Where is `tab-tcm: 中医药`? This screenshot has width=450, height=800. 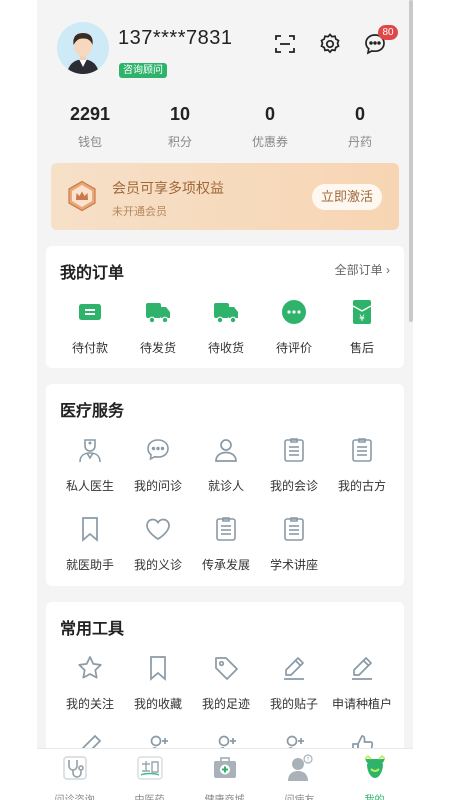
tab-tcm: 中医药 is located at coordinates (149, 774).